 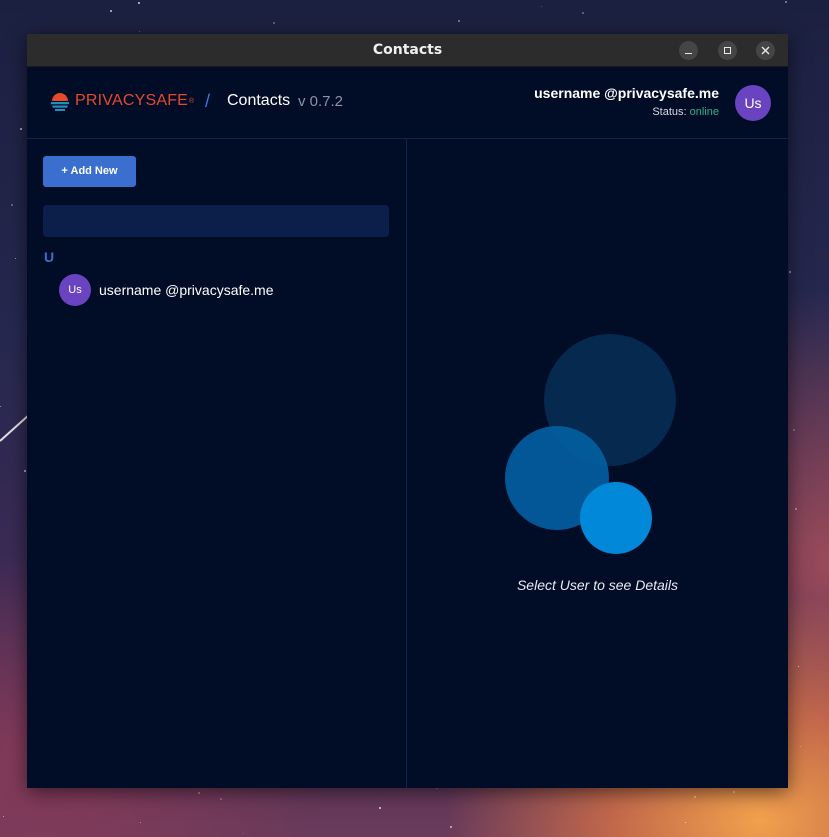 I want to click on window-title: Contacts, so click(x=407, y=50).